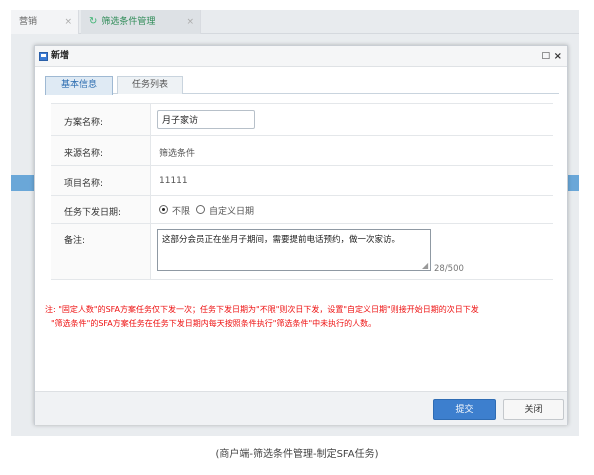 Image resolution: width=594 pixels, height=475 pixels. What do you see at coordinates (294, 250) in the screenshot?
I see `remark-textarea: 这部分会员正在坐月子期间，需要提前电话预约，做一次家访。` at bounding box center [294, 250].